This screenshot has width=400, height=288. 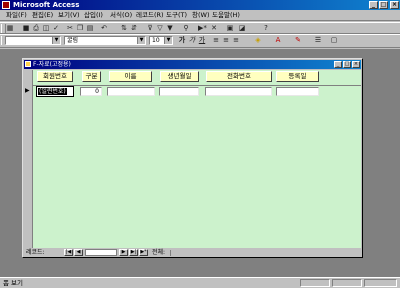 What do you see at coordinates (78, 252) in the screenshot?
I see `previous-record-button: ◀` at bounding box center [78, 252].